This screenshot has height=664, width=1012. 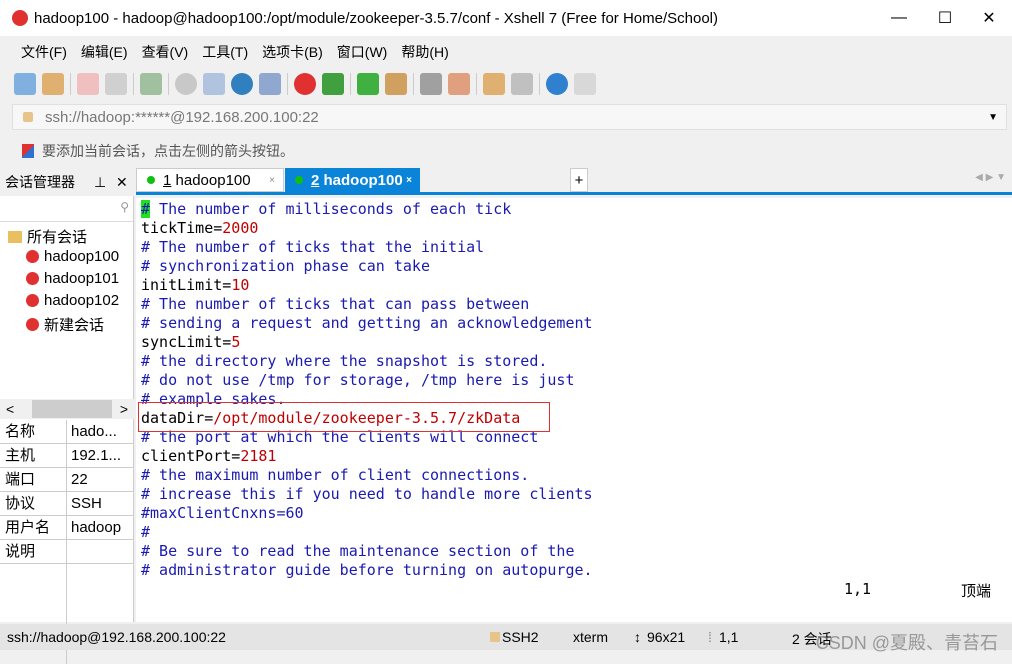 What do you see at coordinates (186, 285) in the screenshot?
I see `config-key: initLimit=` at bounding box center [186, 285].